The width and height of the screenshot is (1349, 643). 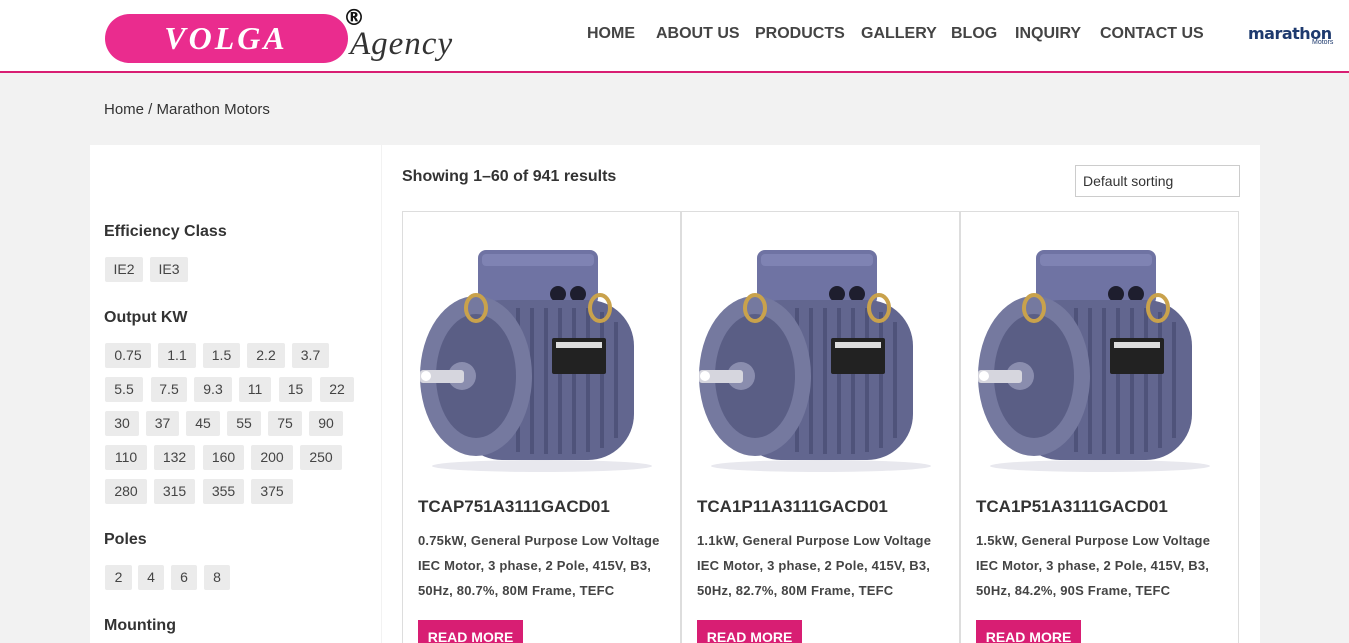 I want to click on breadcrumb-home: Home, so click(x=124, y=109).